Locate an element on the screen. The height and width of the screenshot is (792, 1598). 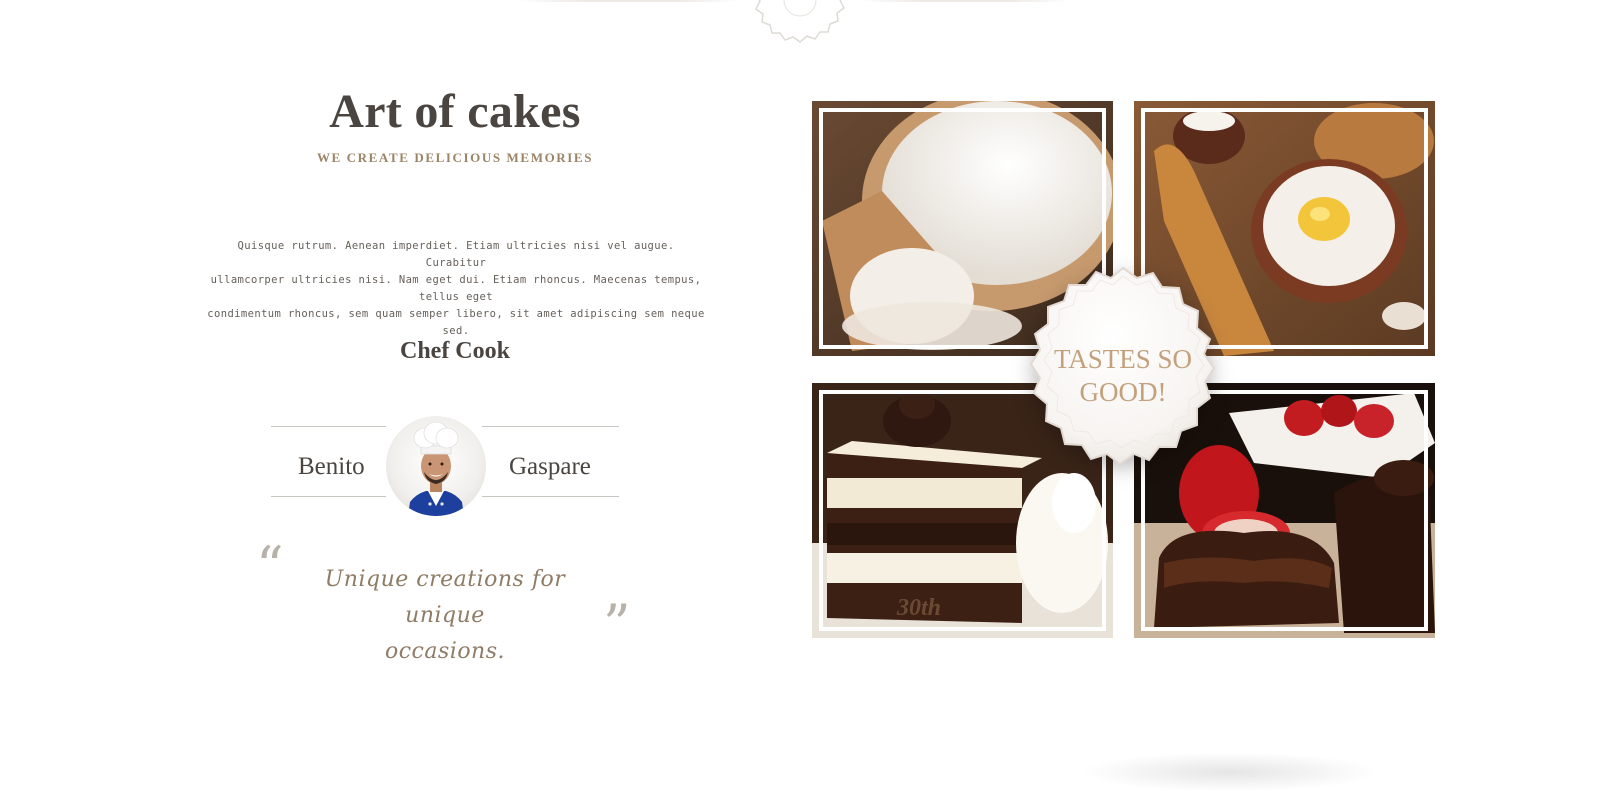
top-divider-left is located at coordinates (630, 1).